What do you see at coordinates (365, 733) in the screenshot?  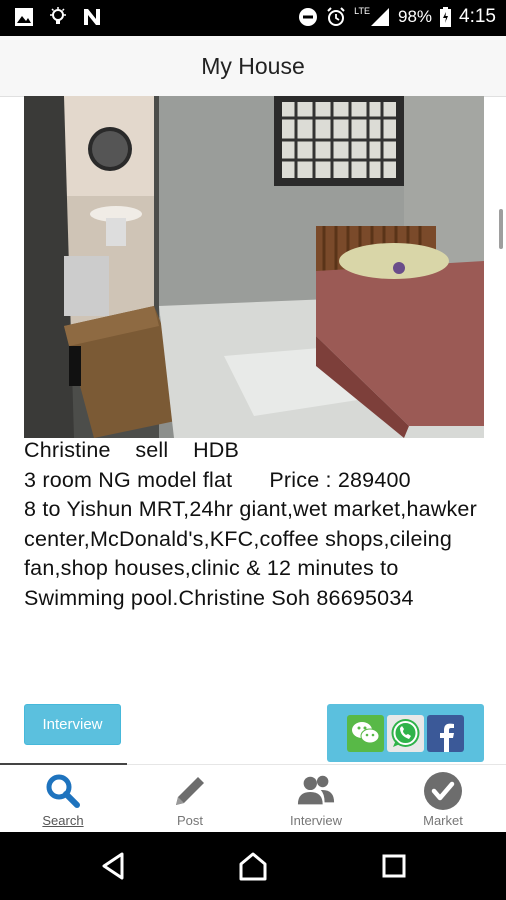 I see `wechat-icon` at bounding box center [365, 733].